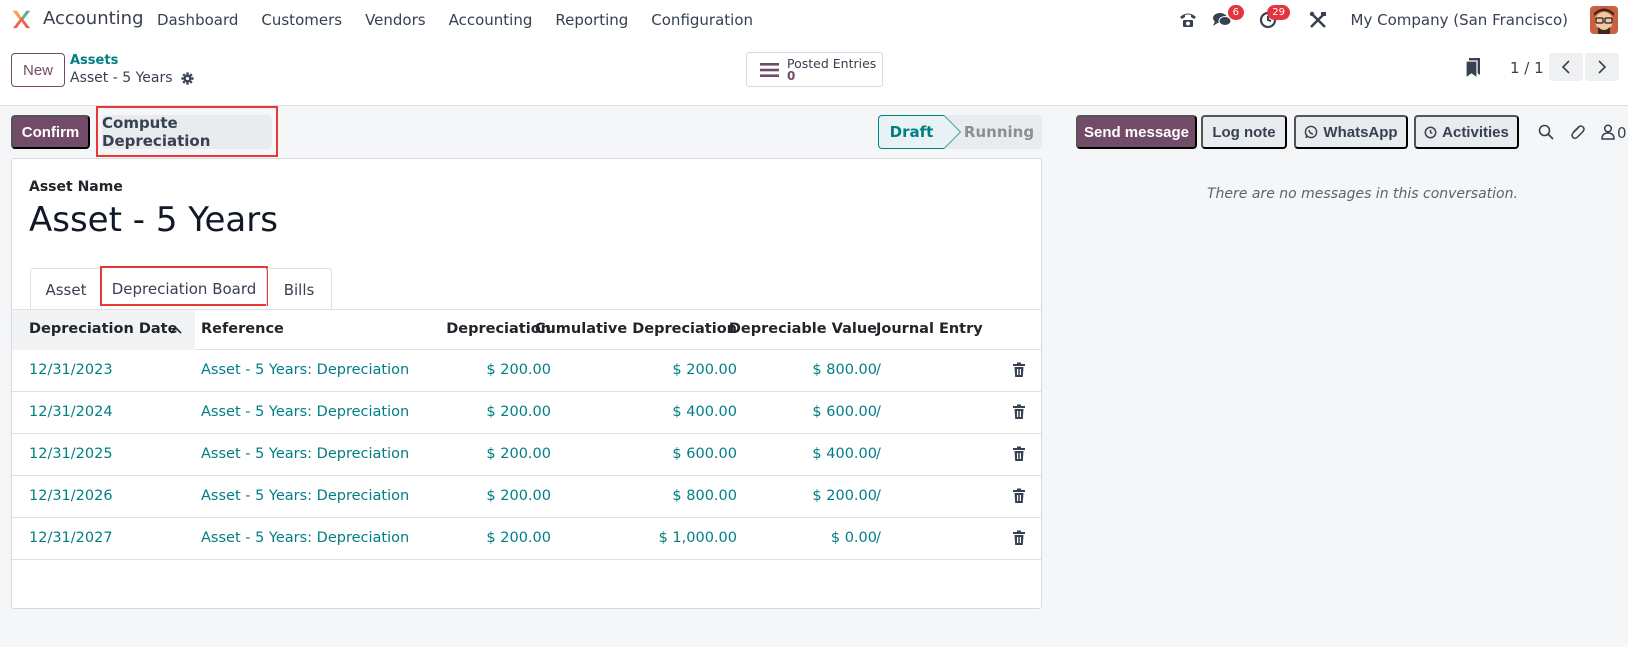 The height and width of the screenshot is (647, 1628). I want to click on tab-asset: Asset, so click(66, 289).